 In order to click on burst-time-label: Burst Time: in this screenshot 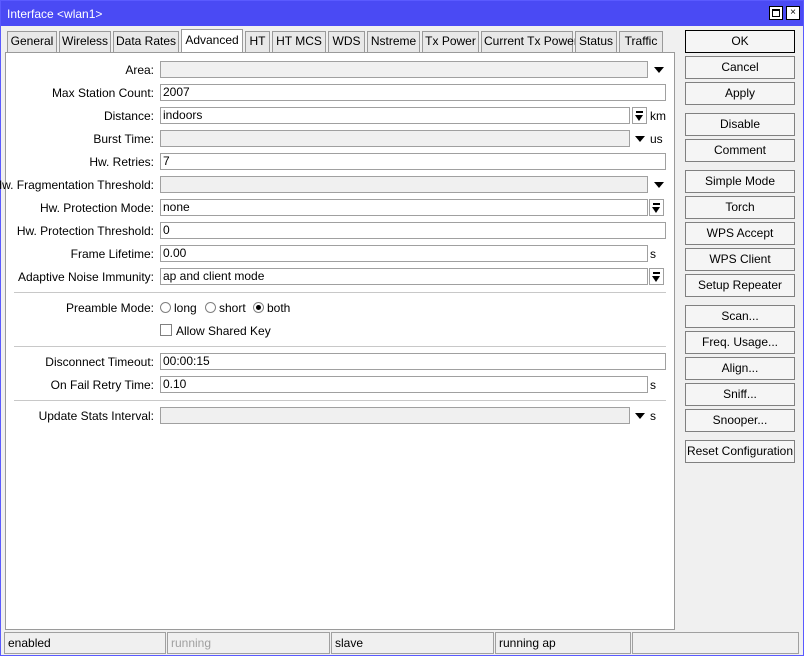, I will do `click(123, 139)`.